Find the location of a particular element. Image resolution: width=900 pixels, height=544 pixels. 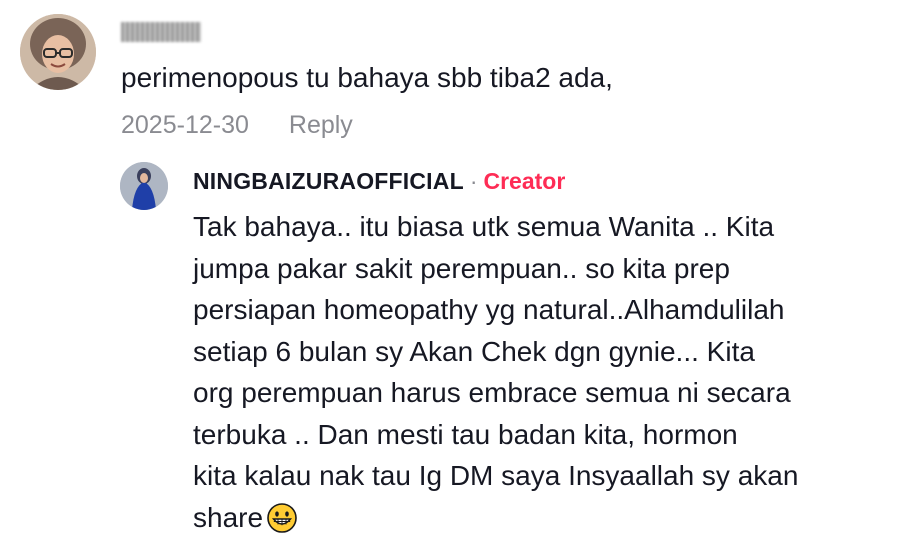

reply-button: Reply is located at coordinates (321, 125).